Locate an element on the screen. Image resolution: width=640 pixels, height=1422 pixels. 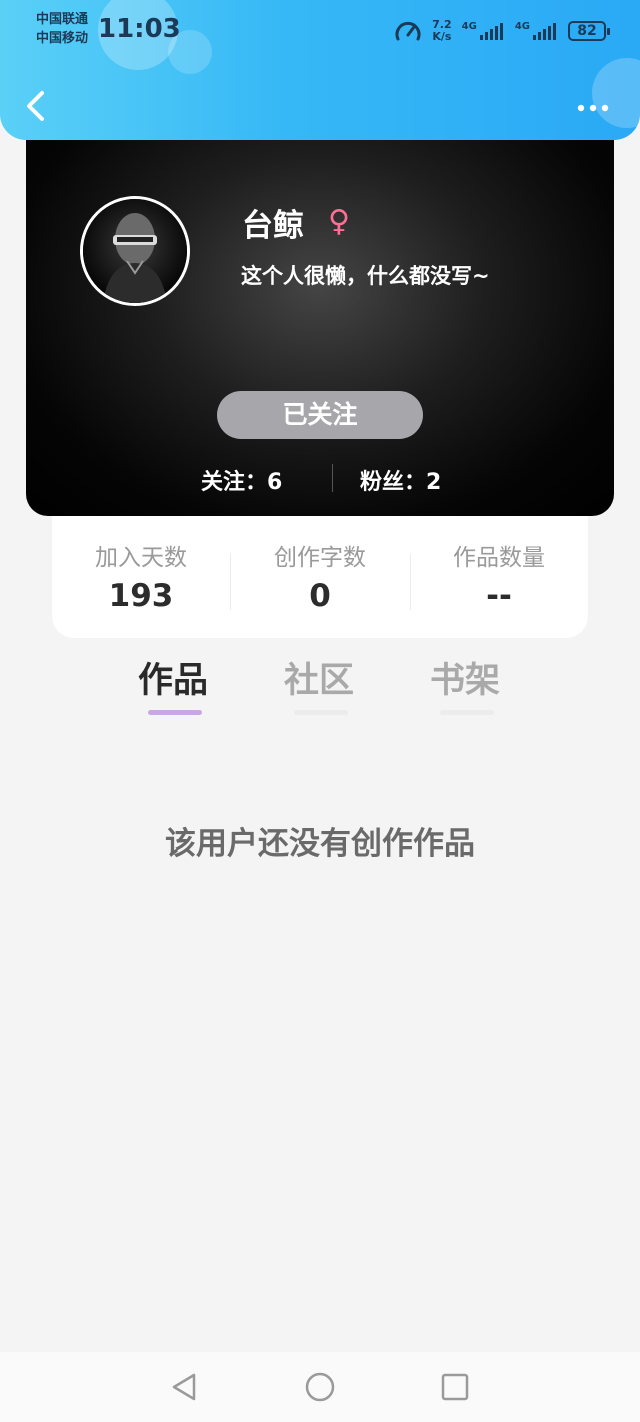
followers-count: 2 is located at coordinates (434, 482).